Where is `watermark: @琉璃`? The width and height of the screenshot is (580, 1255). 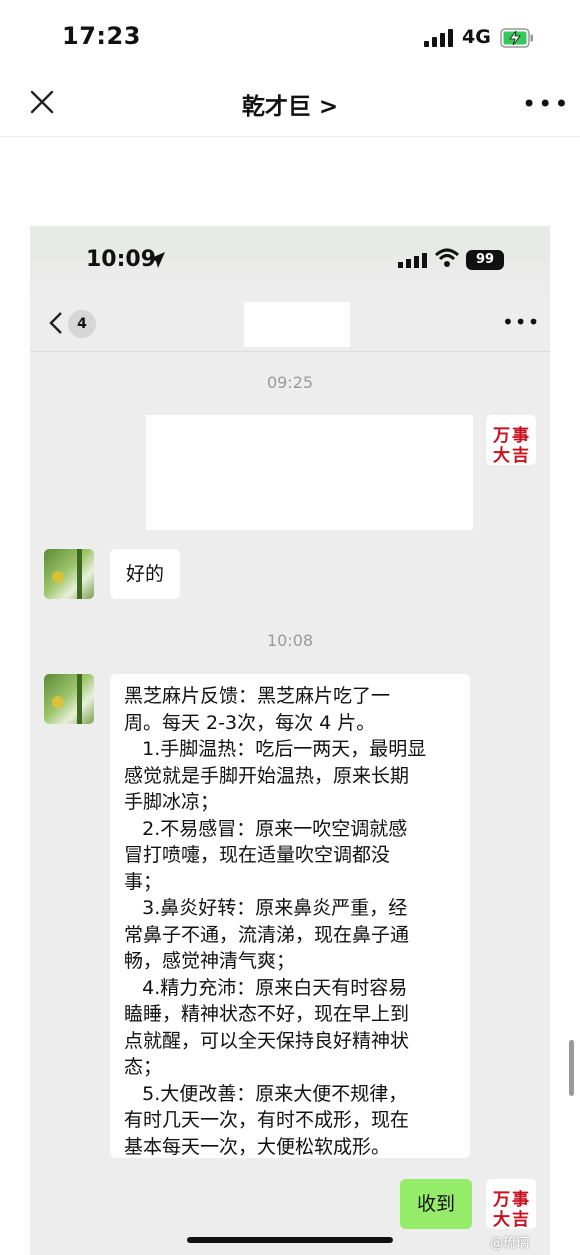
watermark: @琉璃 is located at coordinates (510, 1243).